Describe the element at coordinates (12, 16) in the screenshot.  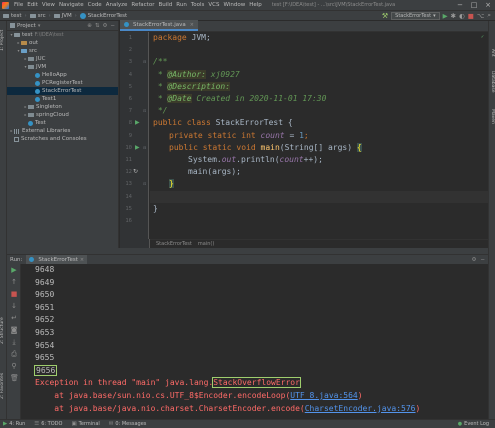
I see `breadcrumb-project: test` at that location.